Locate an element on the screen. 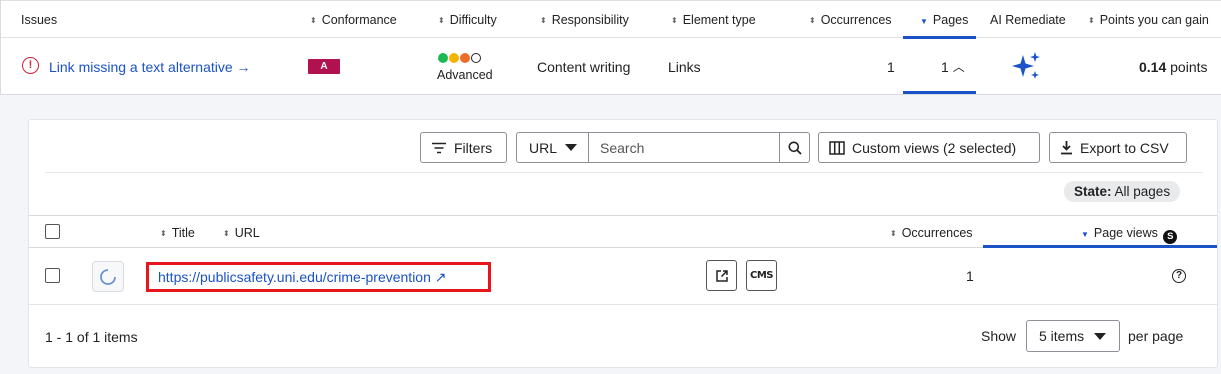  header-occurrences: ⬍ Occurrences is located at coordinates (850, 20).